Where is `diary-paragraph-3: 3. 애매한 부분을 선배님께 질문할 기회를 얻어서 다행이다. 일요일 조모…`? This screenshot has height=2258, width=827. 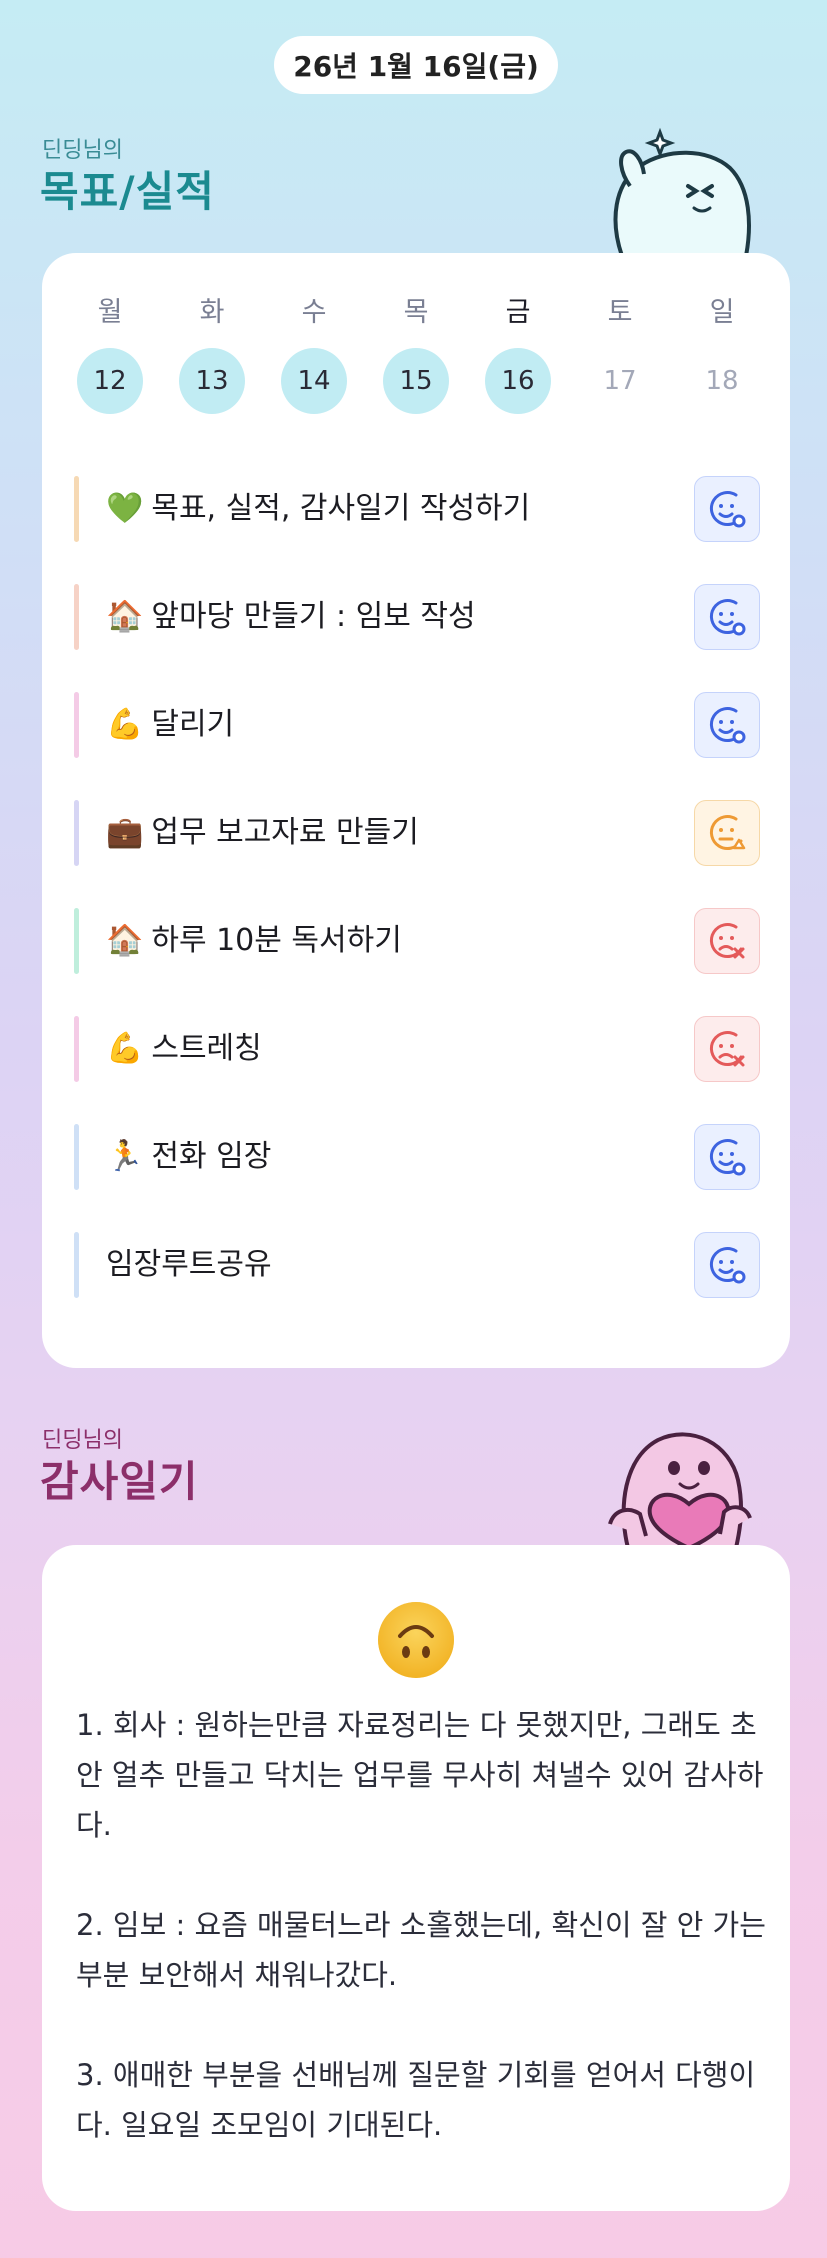 diary-paragraph-3: 3. 애매한 부분을 선배님께 질문할 기회를 얻어서 다행이다. 일요일 조모… is located at coordinates (416, 2100).